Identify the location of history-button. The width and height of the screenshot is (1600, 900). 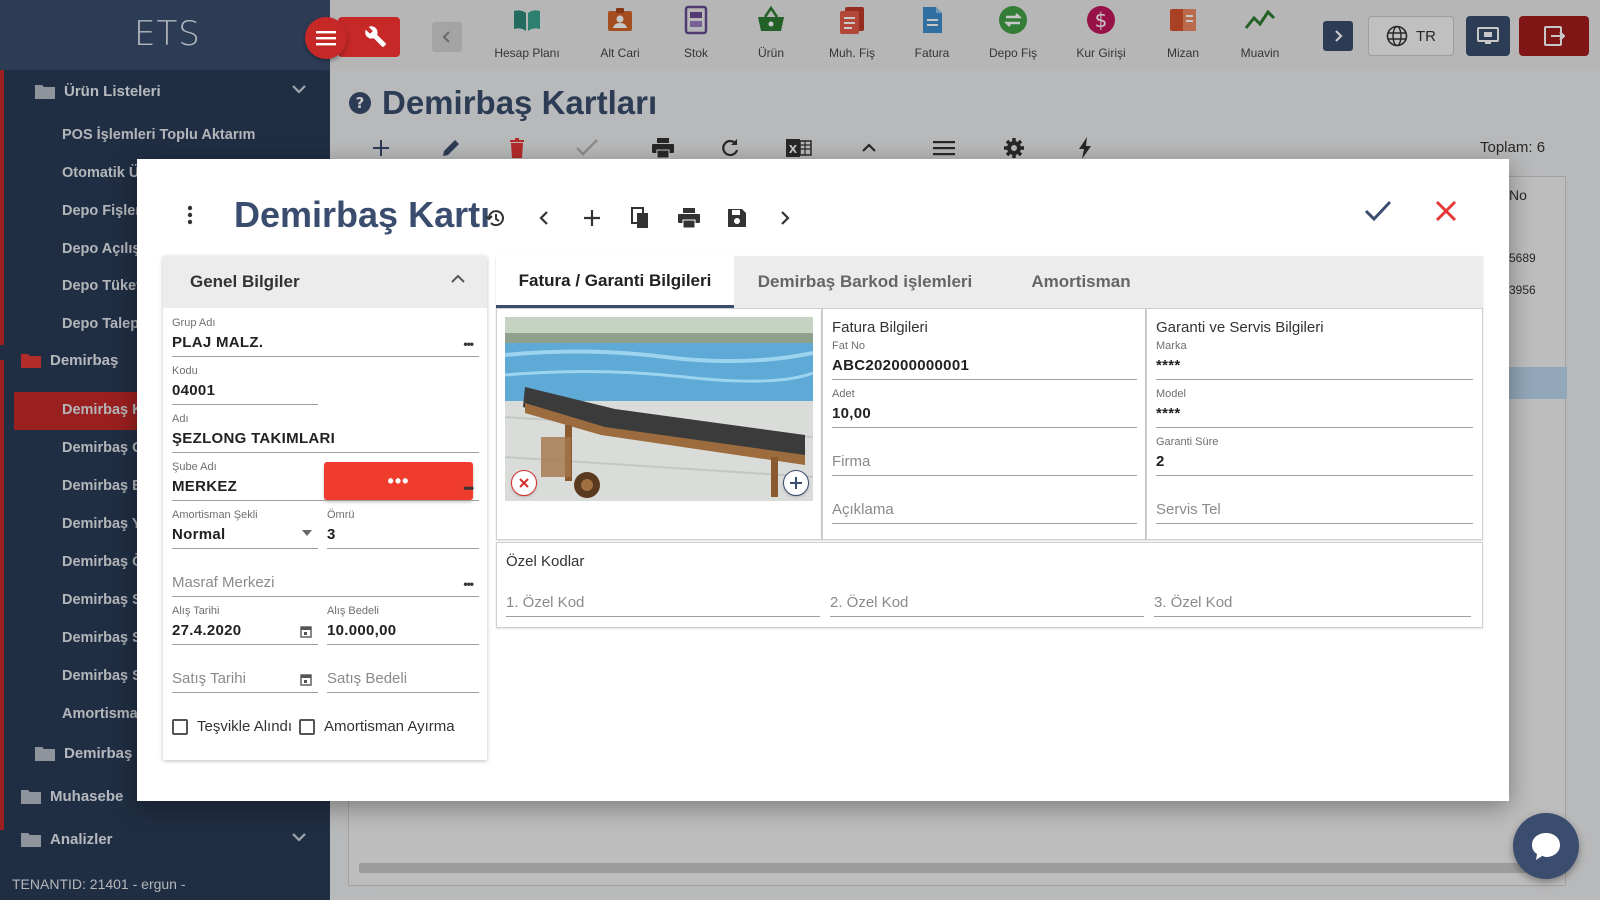
(496, 218).